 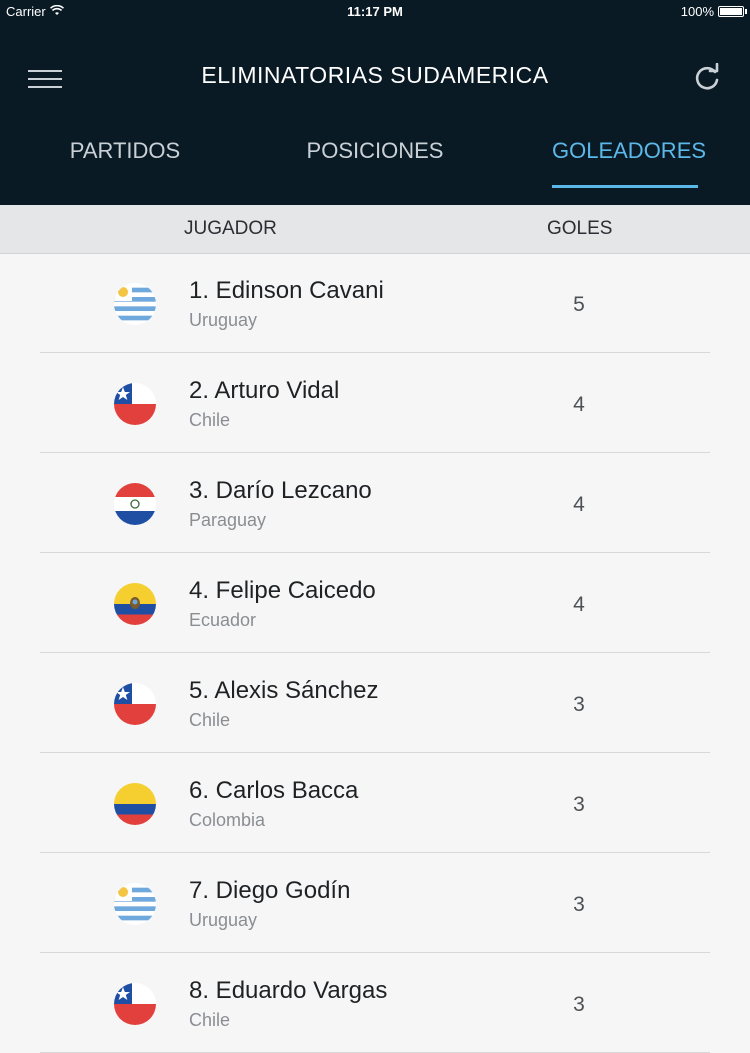 I want to click on player-country: Colombia, so click(x=227, y=820).